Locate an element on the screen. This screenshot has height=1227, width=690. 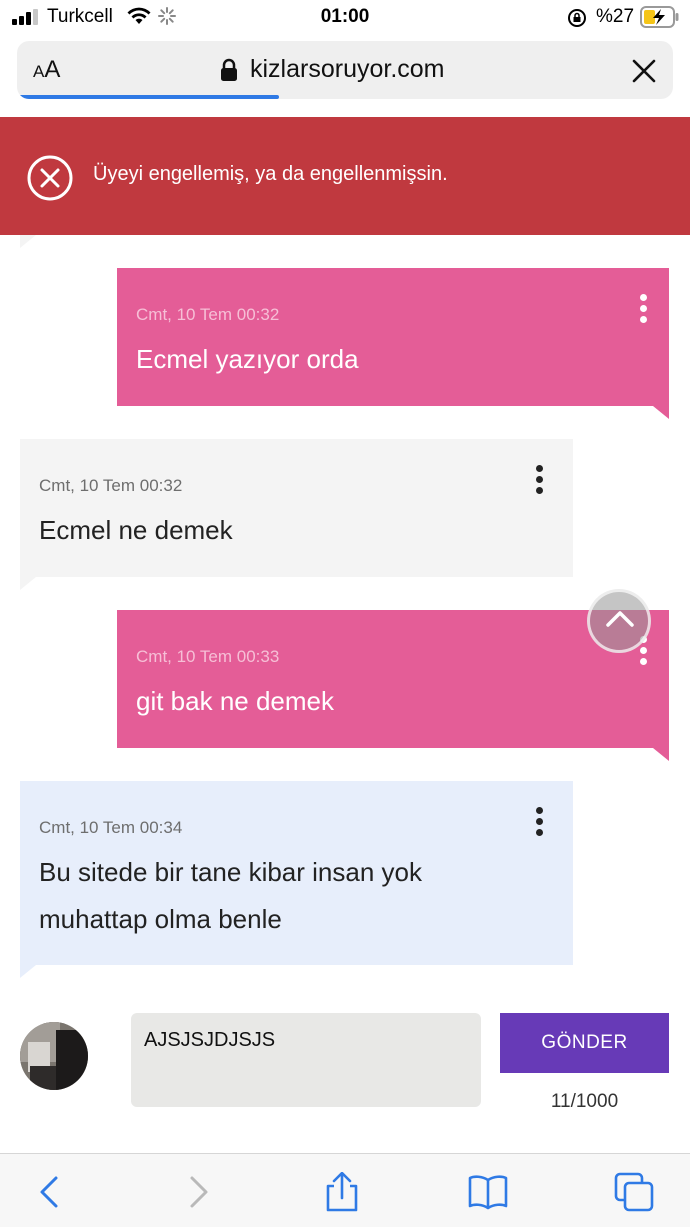
share-icon is located at coordinates (342, 1192).